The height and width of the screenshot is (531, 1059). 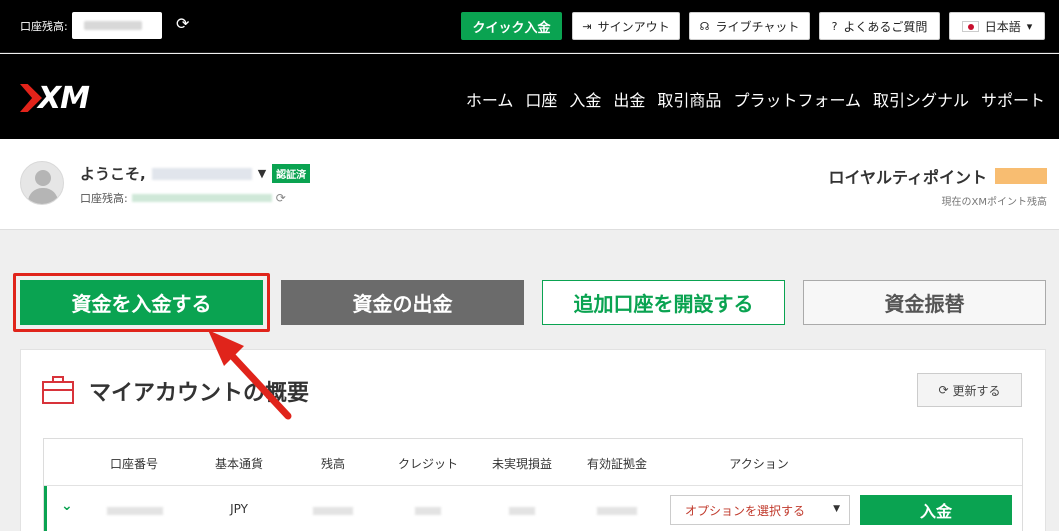 What do you see at coordinates (201, 173) in the screenshot?
I see `user-name` at bounding box center [201, 173].